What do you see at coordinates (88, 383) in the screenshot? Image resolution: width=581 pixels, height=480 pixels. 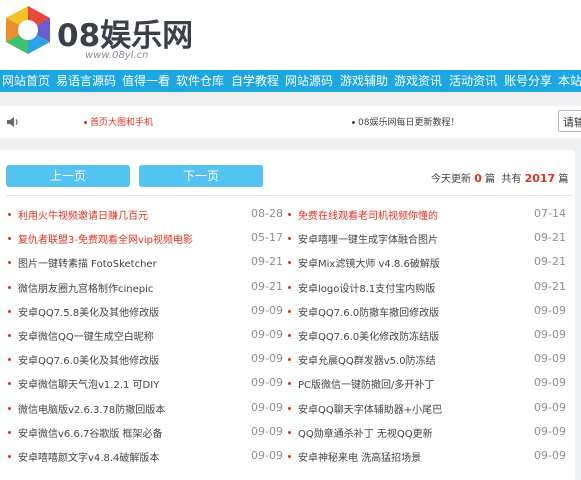 I see `article-title-link: 安卓微信聊天气泡v1.2.1 可DIY` at bounding box center [88, 383].